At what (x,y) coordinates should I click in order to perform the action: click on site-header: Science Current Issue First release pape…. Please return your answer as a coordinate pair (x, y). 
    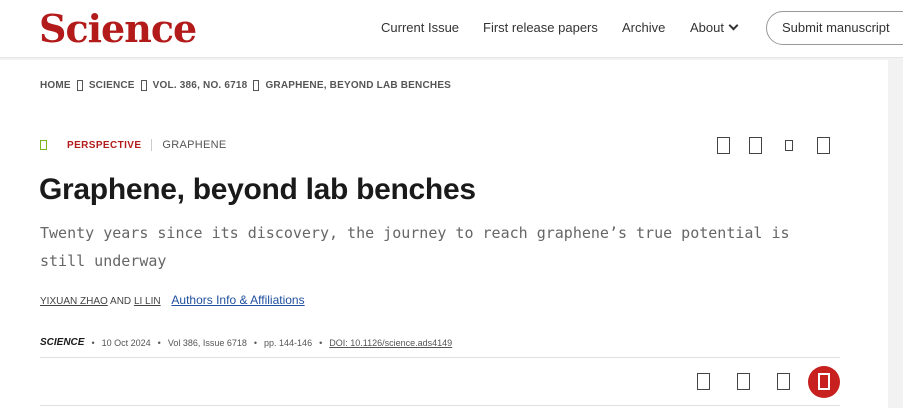
    Looking at the image, I should click on (451, 29).